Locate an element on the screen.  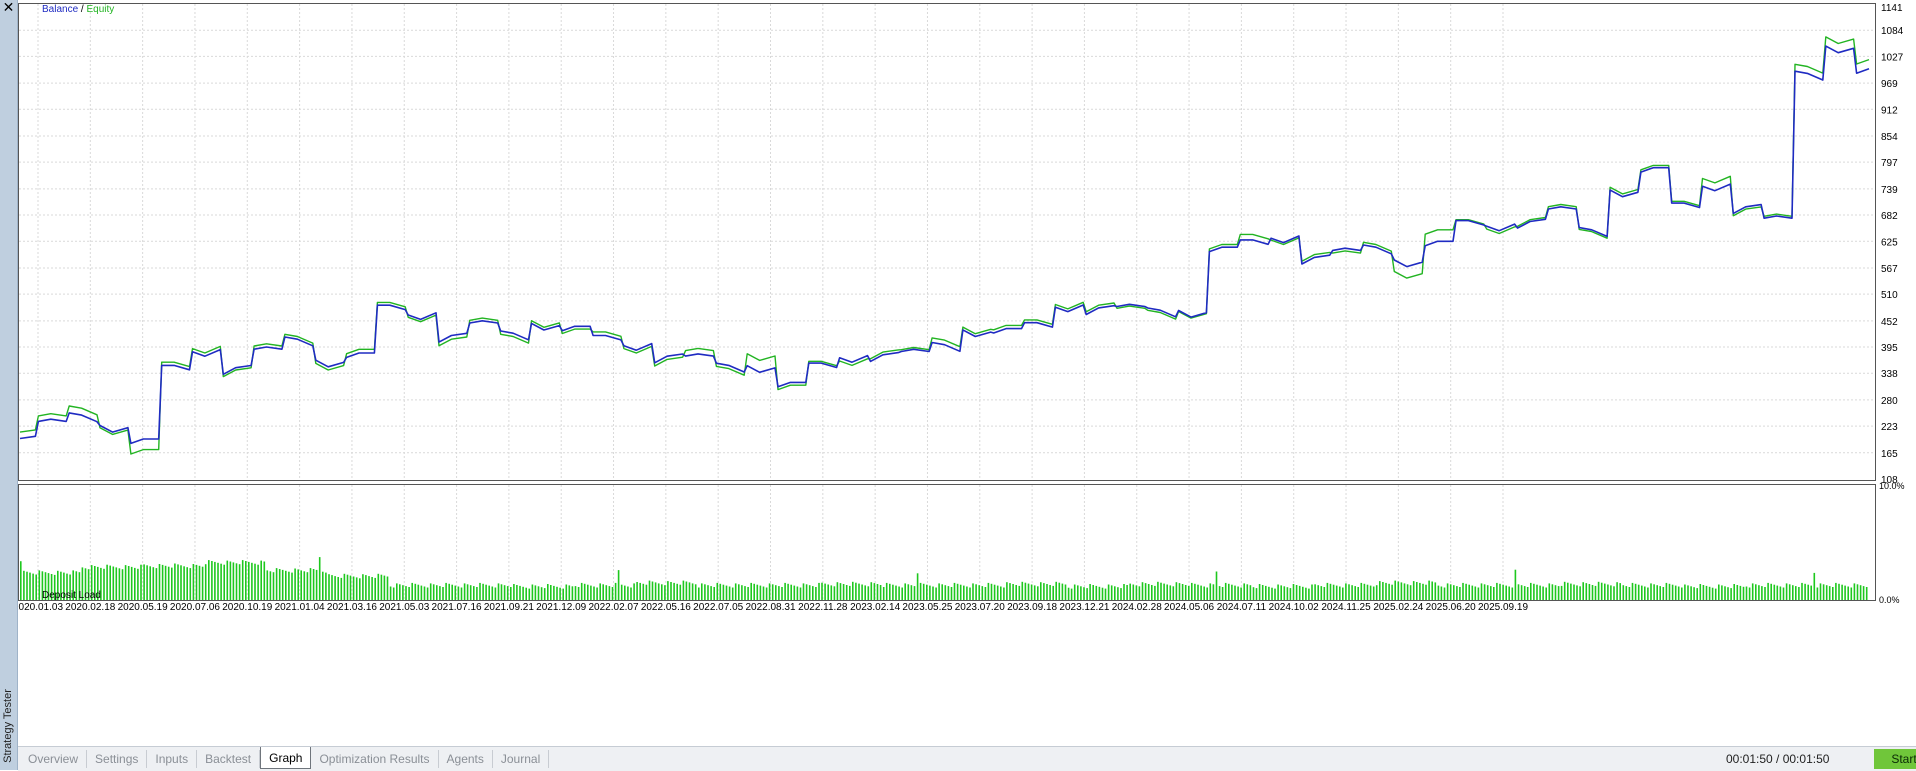
tab-graph: Graph is located at coordinates (286, 758).